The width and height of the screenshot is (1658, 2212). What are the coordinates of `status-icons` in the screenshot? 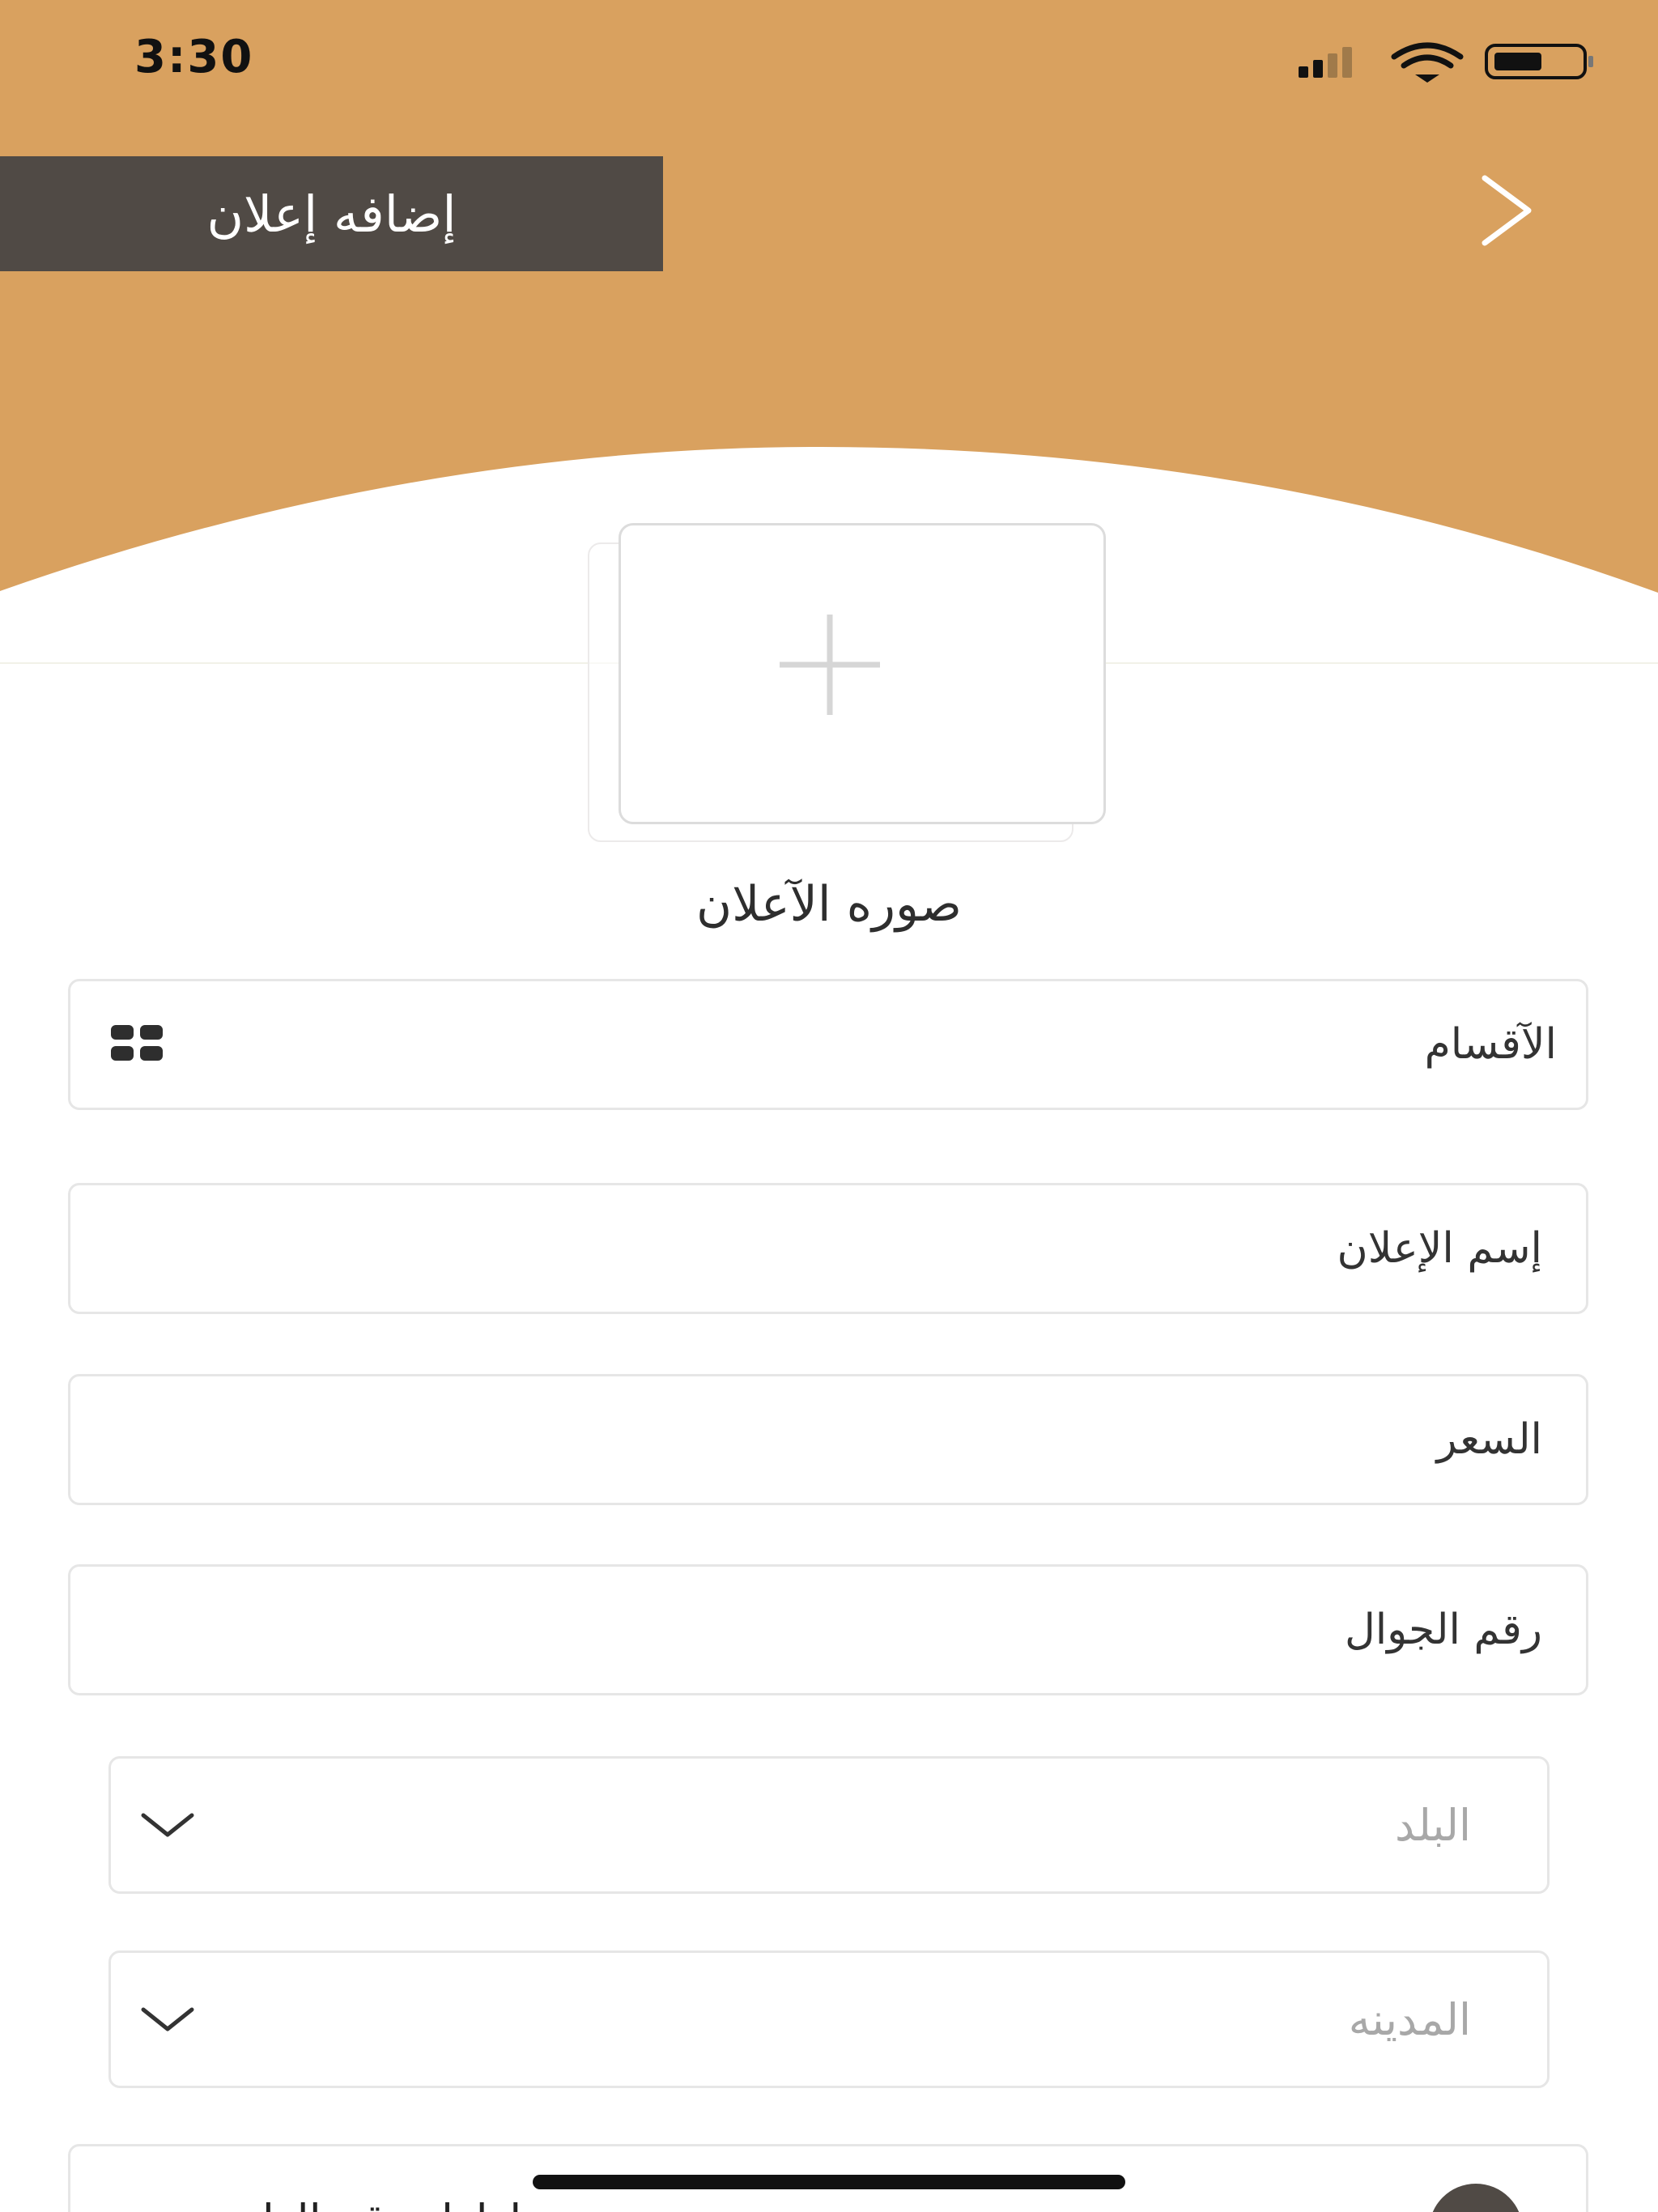 It's located at (1446, 63).